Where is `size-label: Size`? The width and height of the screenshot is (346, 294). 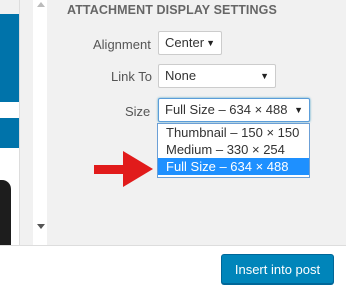 size-label: Size is located at coordinates (138, 111).